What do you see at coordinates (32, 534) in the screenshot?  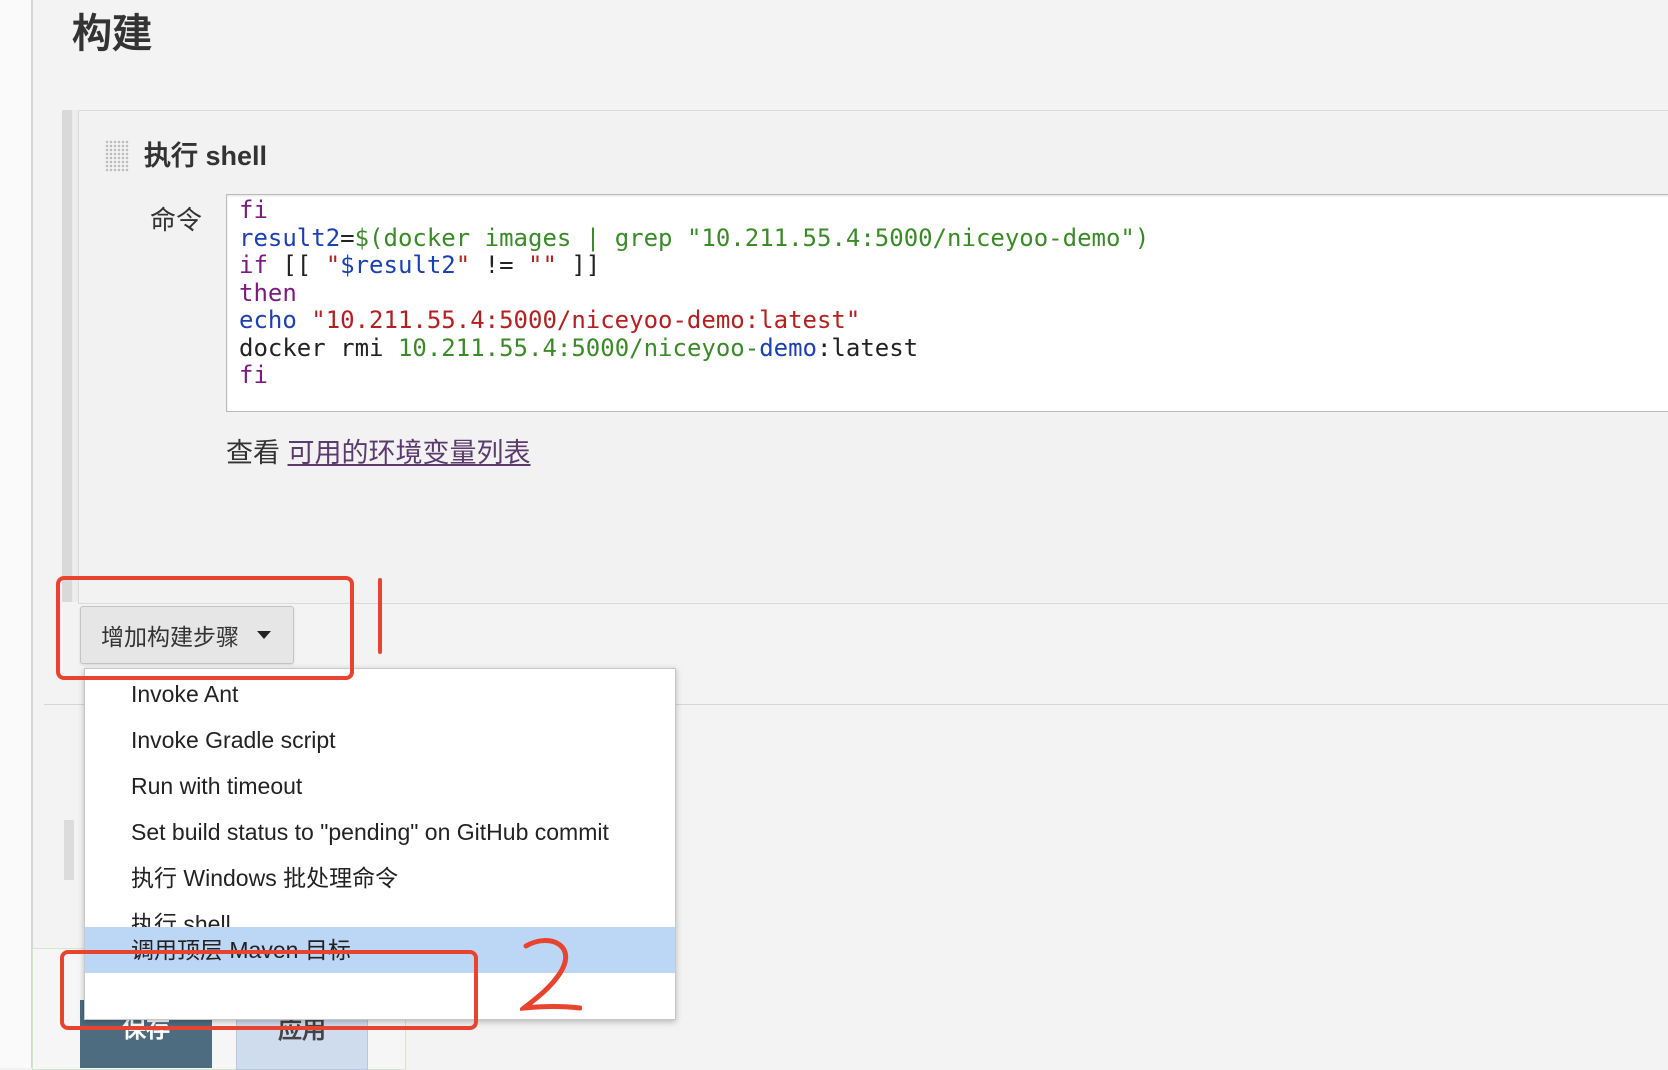 I see `left-divider` at bounding box center [32, 534].